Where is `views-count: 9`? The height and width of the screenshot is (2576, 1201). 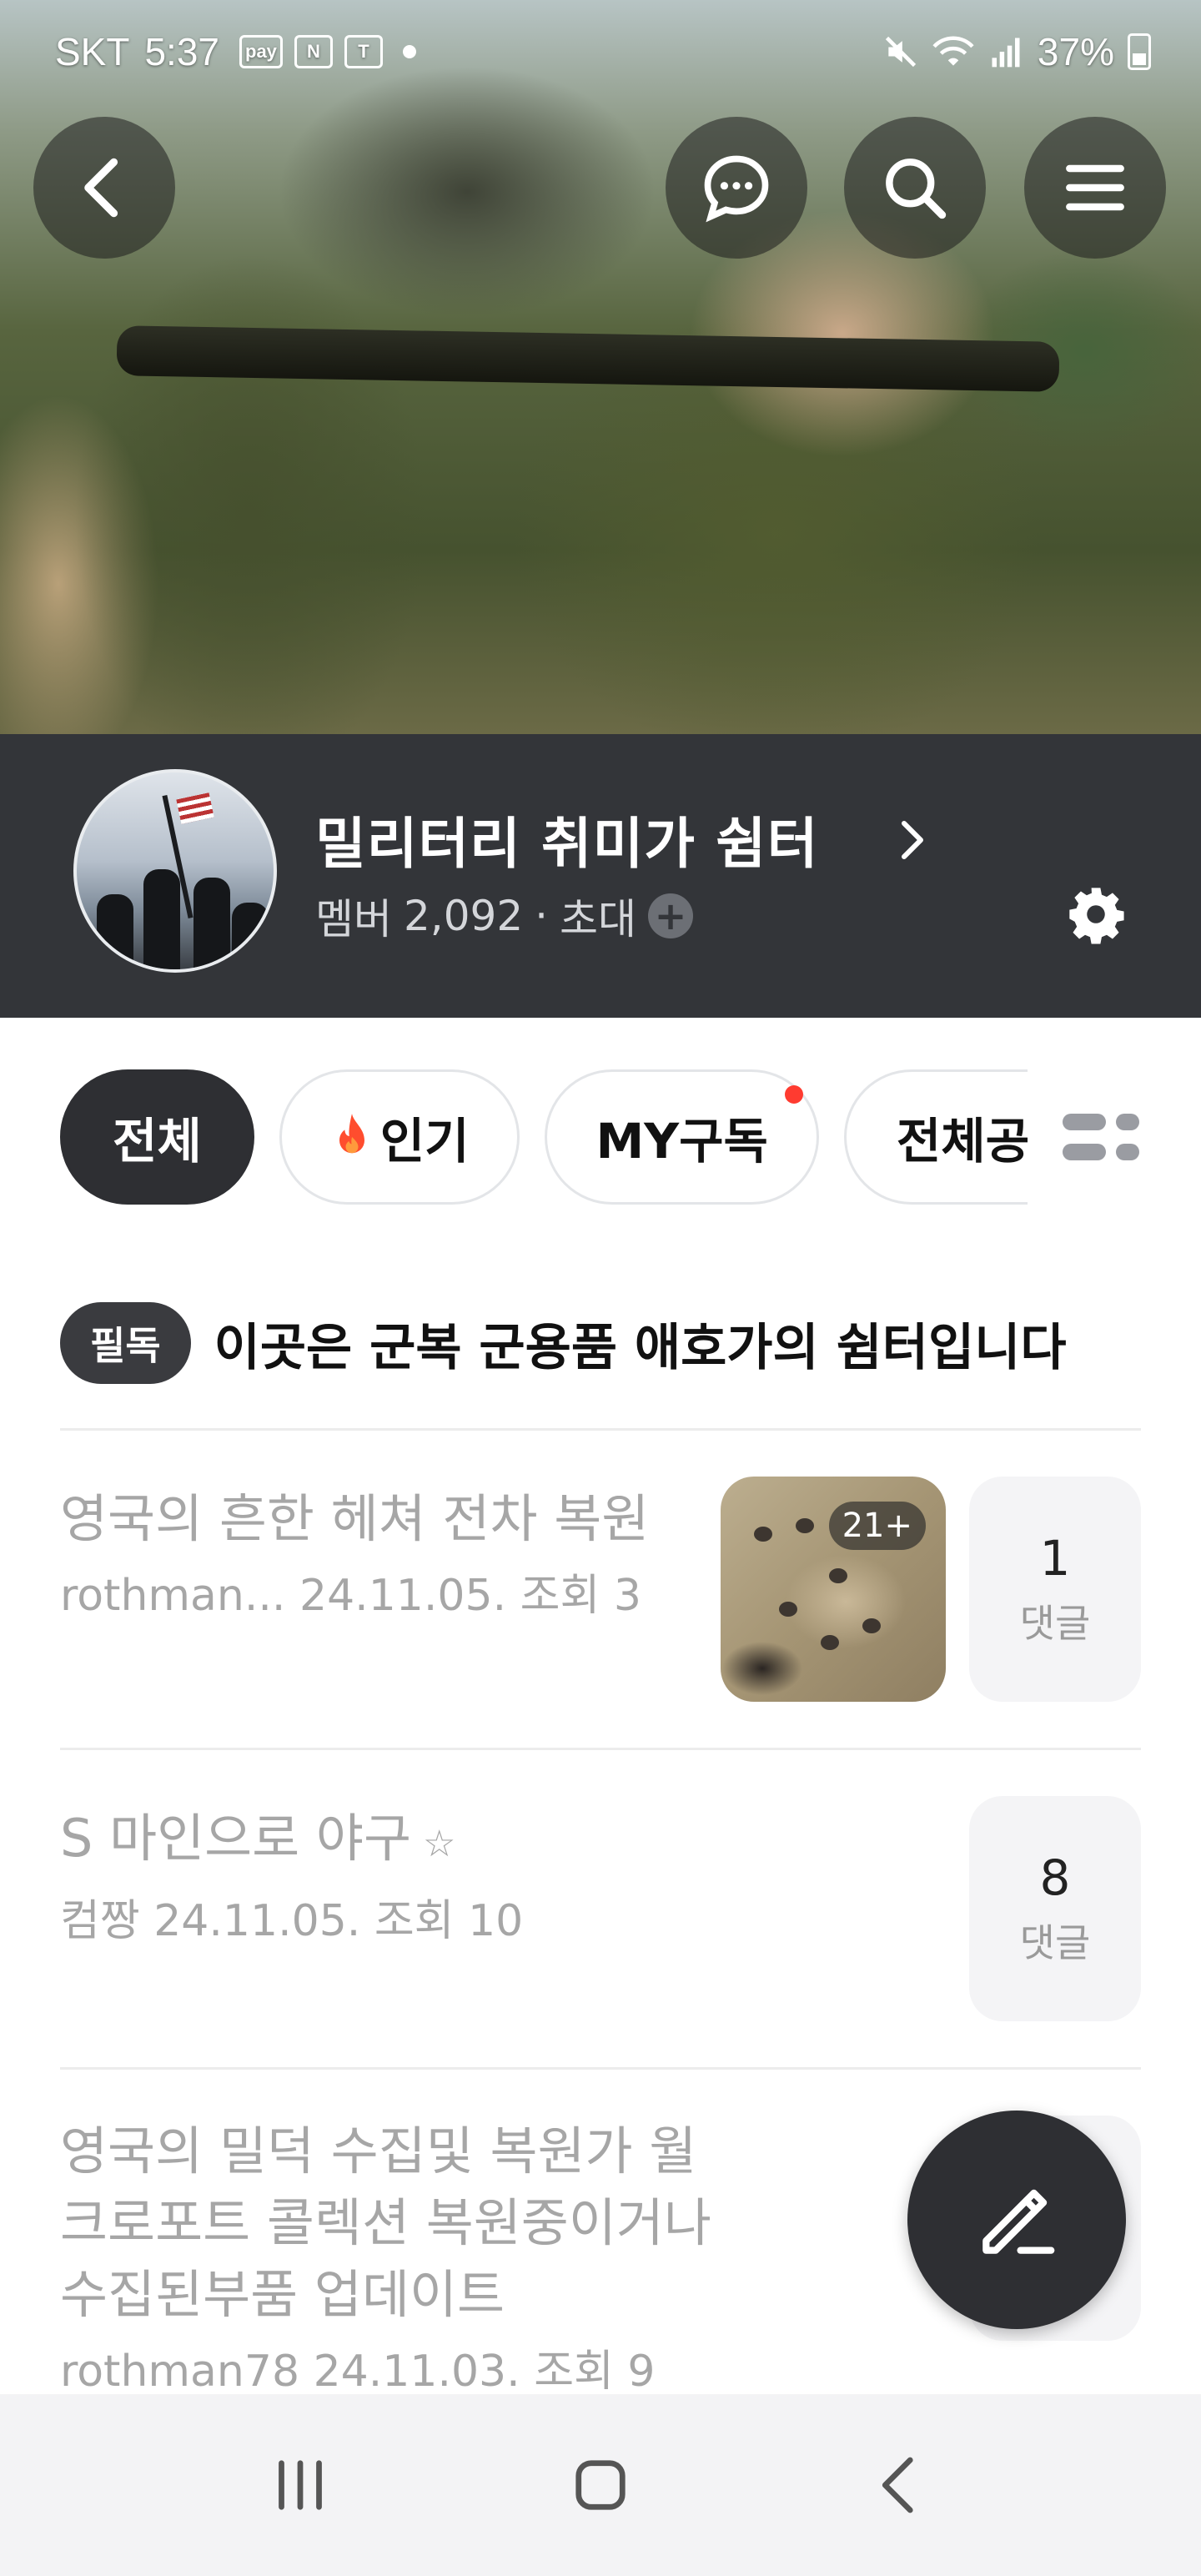
views-count: 9 is located at coordinates (642, 2370).